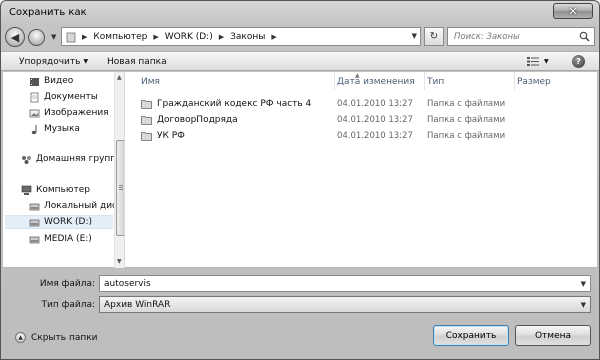 Image resolution: width=600 pixels, height=360 pixels. I want to click on title-bar: Сохранить как ✕, so click(300, 13).